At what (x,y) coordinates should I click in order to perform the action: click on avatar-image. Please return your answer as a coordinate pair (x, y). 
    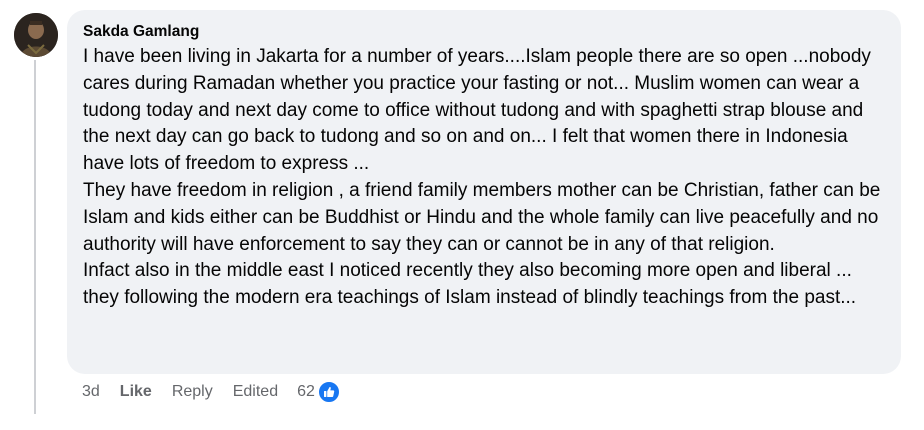
    Looking at the image, I should click on (36, 35).